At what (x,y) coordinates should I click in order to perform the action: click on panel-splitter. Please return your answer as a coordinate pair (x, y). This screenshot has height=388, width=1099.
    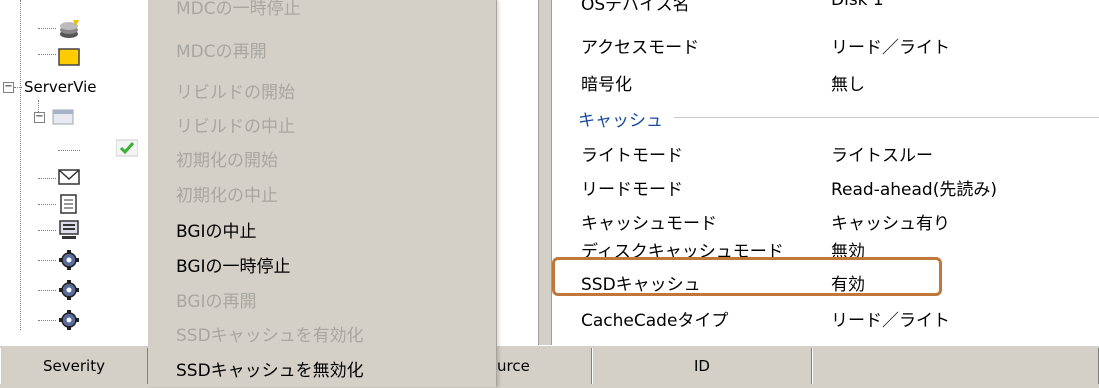
    Looking at the image, I should click on (545, 172).